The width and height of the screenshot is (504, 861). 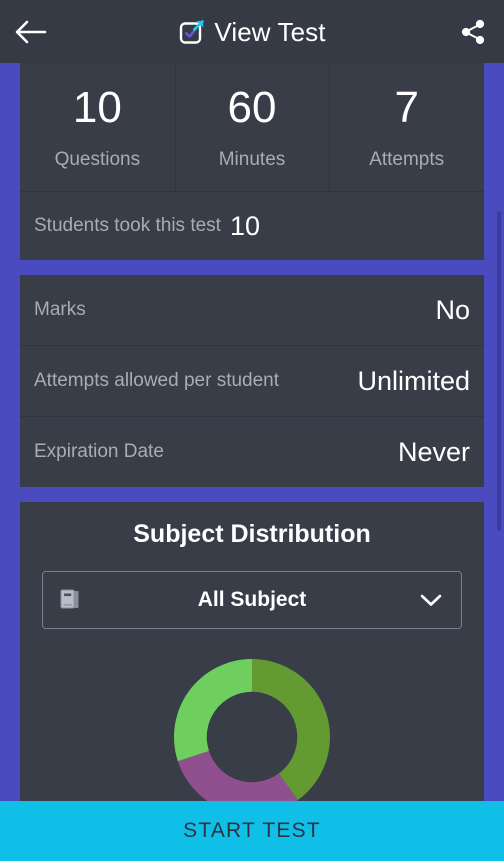 I want to click on page-title: View Test, so click(x=270, y=31).